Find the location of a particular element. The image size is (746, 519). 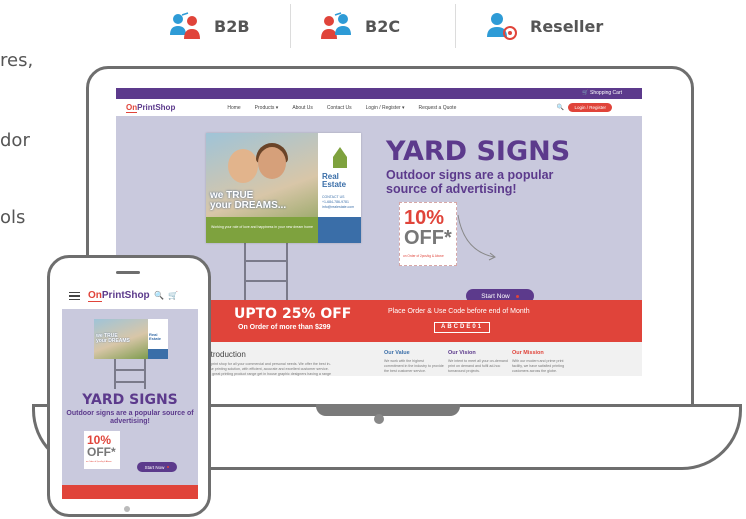

contact-email: info@realestate.com is located at coordinates (338, 207).